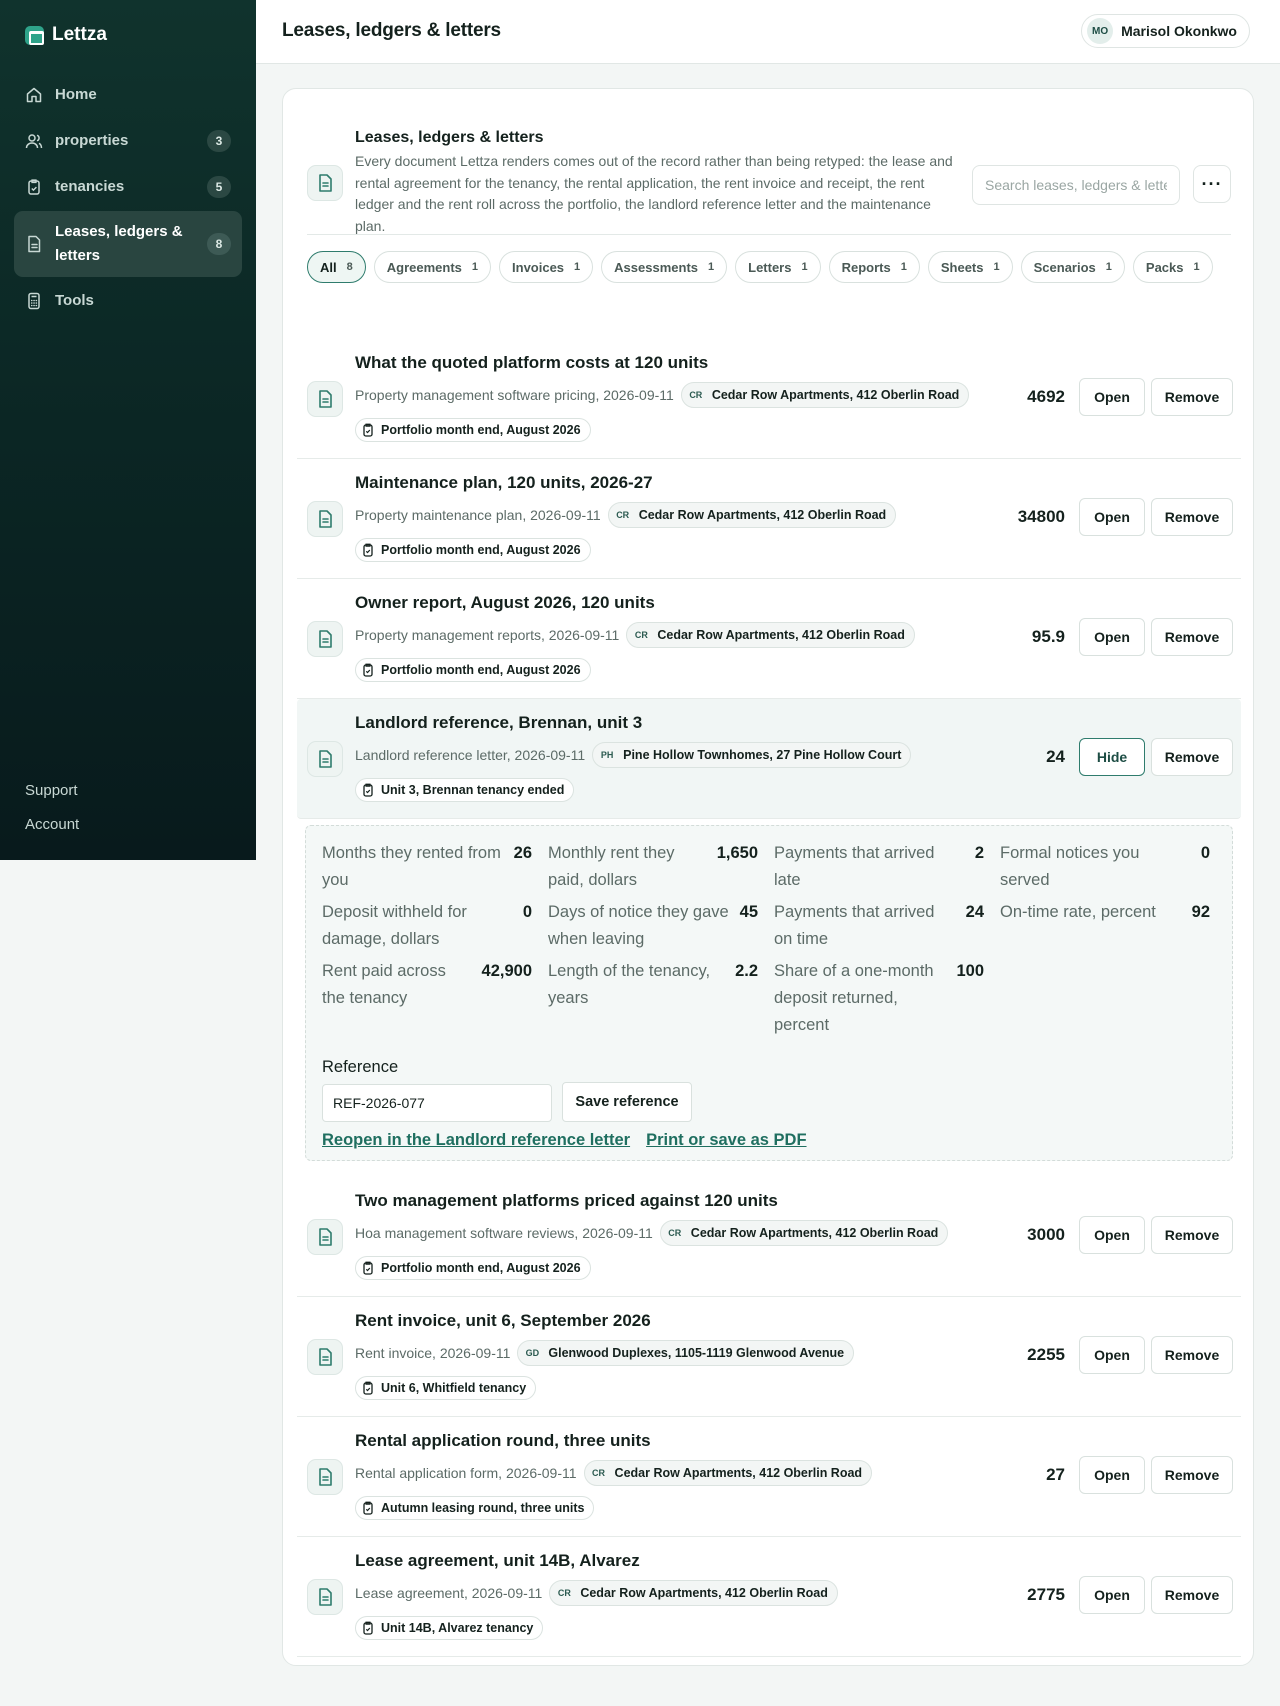 The image size is (1280, 1706). I want to click on stat-value: 1,650, so click(737, 853).